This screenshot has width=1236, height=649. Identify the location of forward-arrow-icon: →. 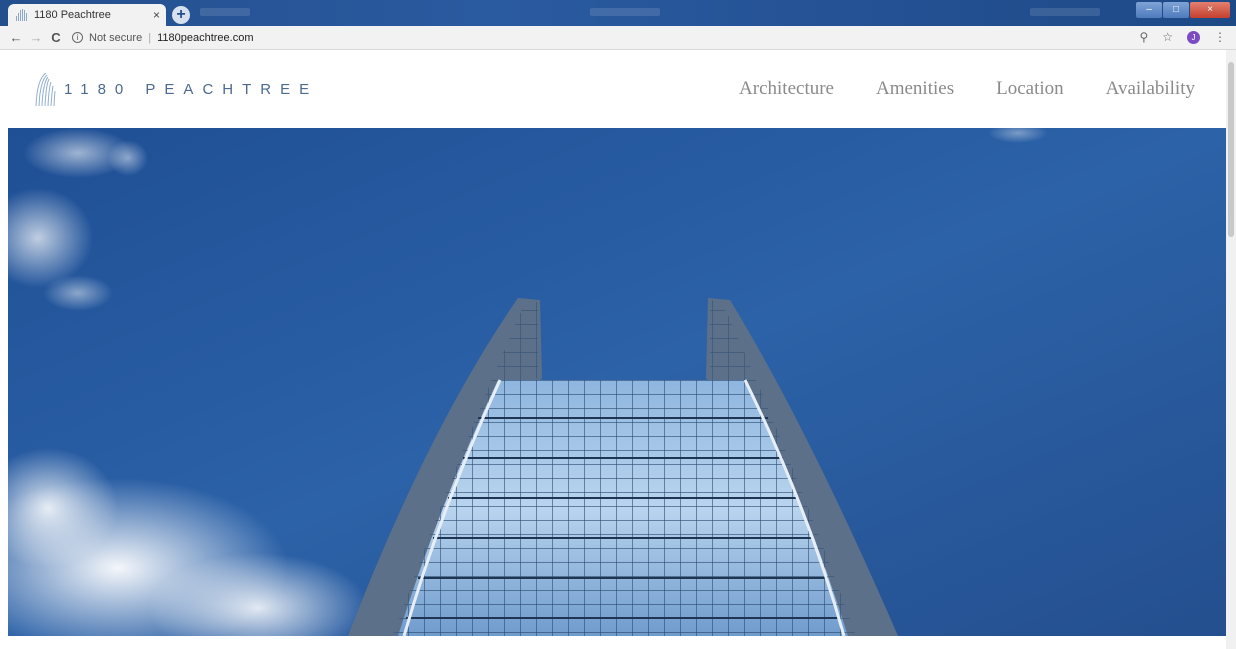
(36, 37).